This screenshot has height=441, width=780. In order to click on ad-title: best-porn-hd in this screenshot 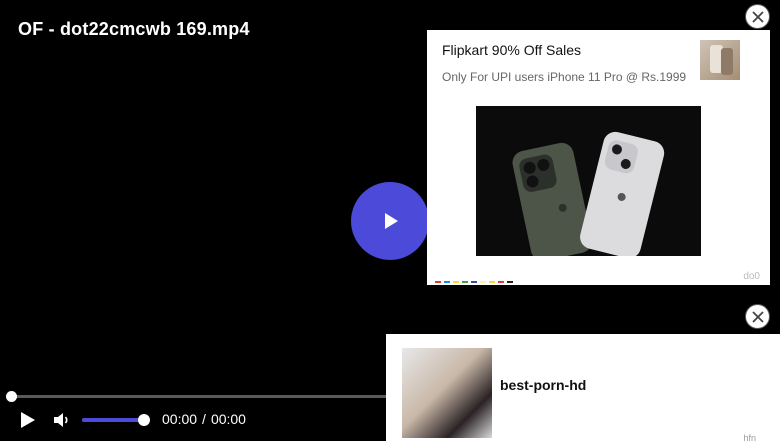, I will do `click(543, 385)`.